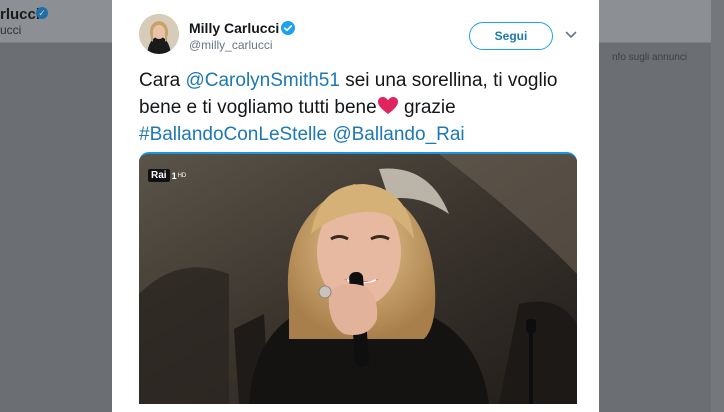  Describe the element at coordinates (159, 34) in the screenshot. I see `avatar` at that location.